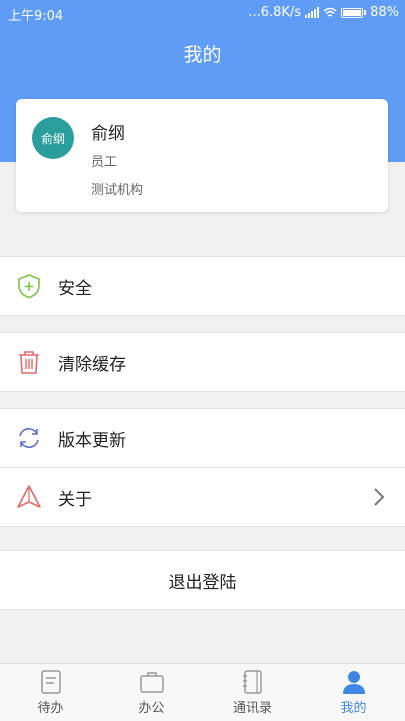  I want to click on tab-label-contacts: 通讯录, so click(252, 708).